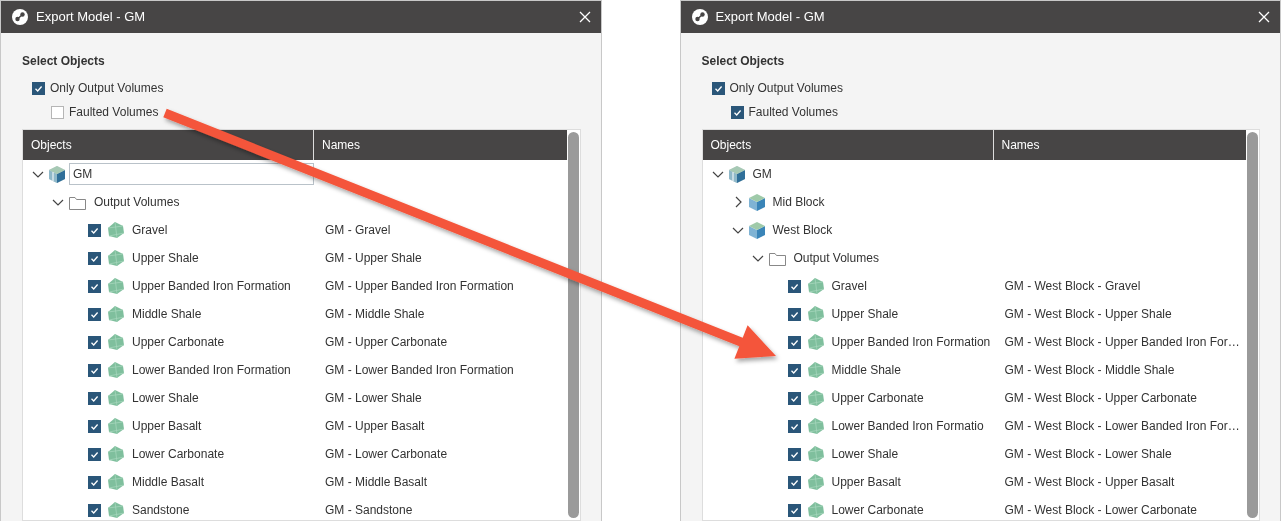  Describe the element at coordinates (1100, 510) in the screenshot. I see `name-cell-text: GM - West Block - Lower Carbonate` at that location.